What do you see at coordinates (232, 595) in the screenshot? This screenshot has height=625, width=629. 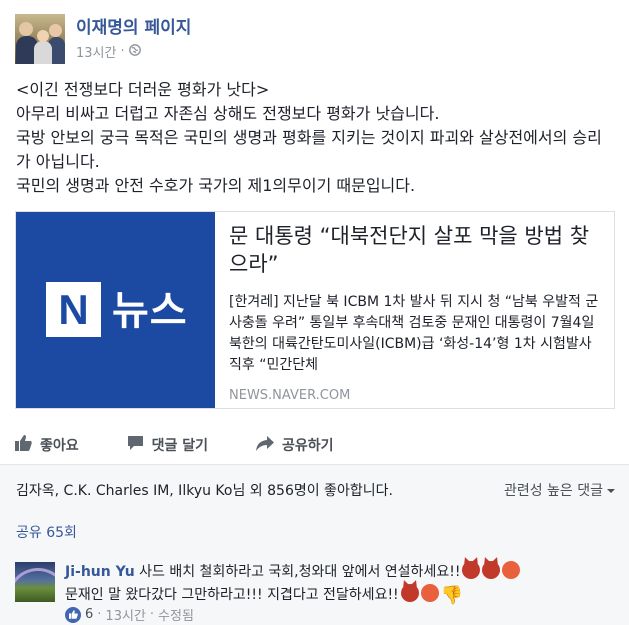 I see `comment-text-line-2: 문재인 말 왔다갔다 그만하라고!!! 지겹다고 전달하세요!!` at bounding box center [232, 595].